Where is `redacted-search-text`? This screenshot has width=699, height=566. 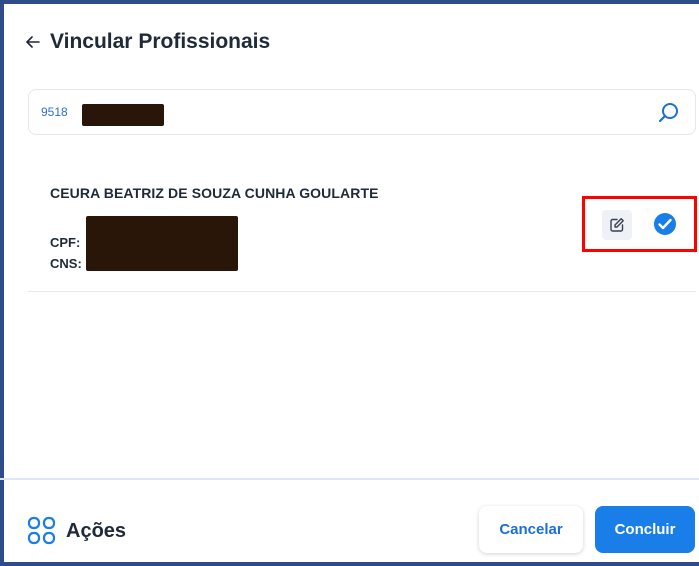 redacted-search-text is located at coordinates (123, 115).